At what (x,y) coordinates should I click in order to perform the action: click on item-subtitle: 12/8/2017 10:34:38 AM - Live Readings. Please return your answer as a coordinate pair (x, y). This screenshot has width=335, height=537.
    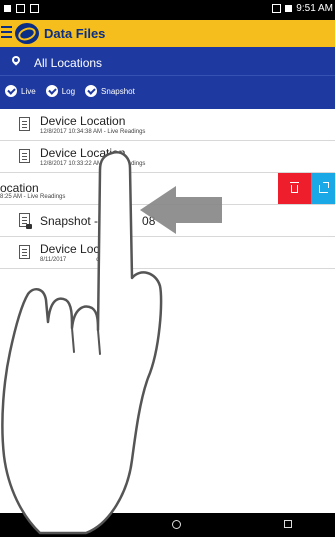
    Looking at the image, I should click on (93, 132).